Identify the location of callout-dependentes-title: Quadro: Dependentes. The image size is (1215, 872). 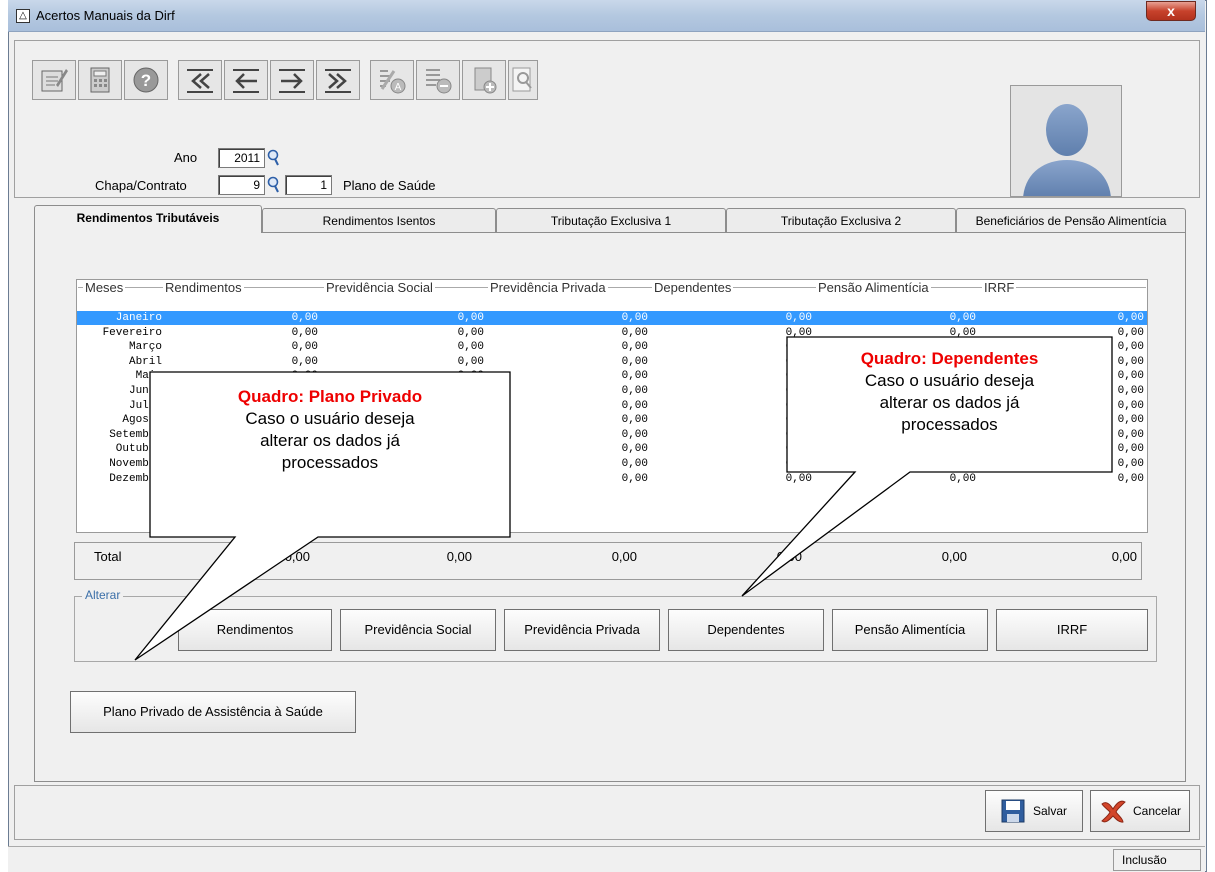
(949, 358).